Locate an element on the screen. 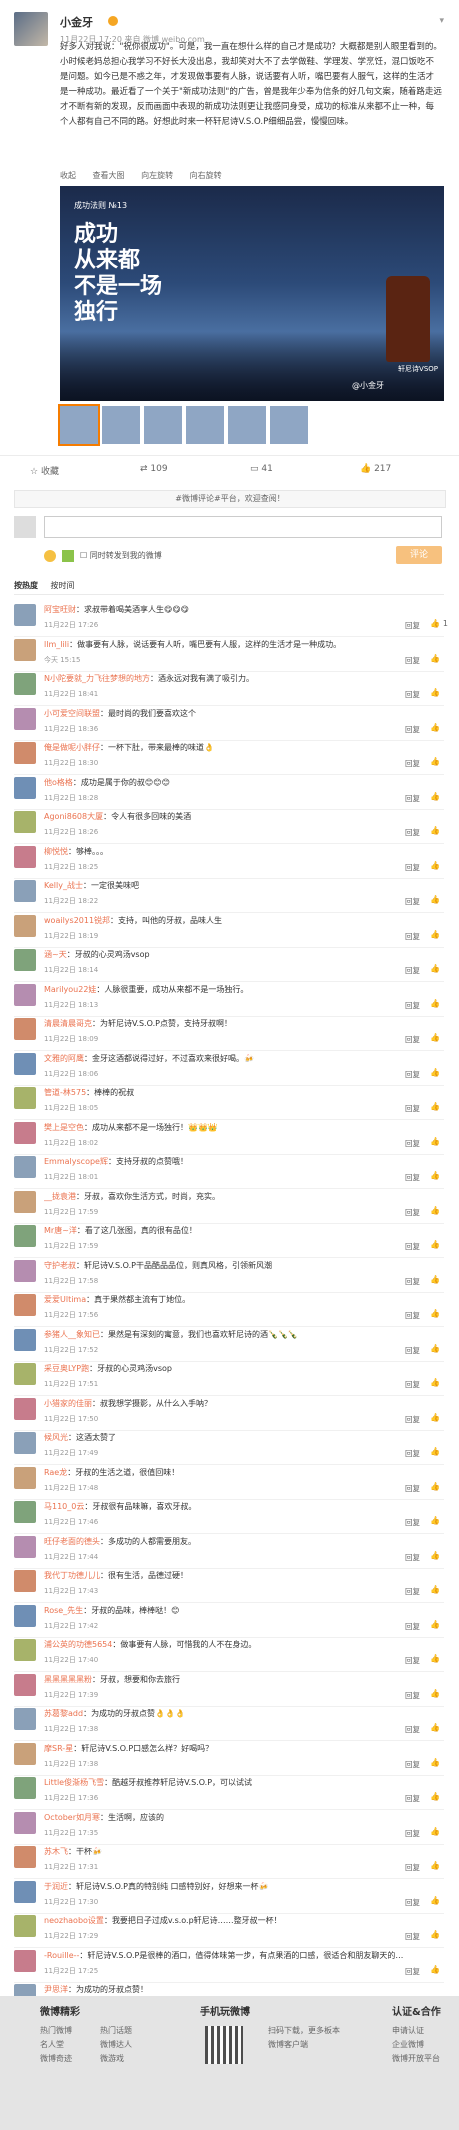 The height and width of the screenshot is (2130, 459). commenter-name: 阿宝旺财 is located at coordinates (60, 609).